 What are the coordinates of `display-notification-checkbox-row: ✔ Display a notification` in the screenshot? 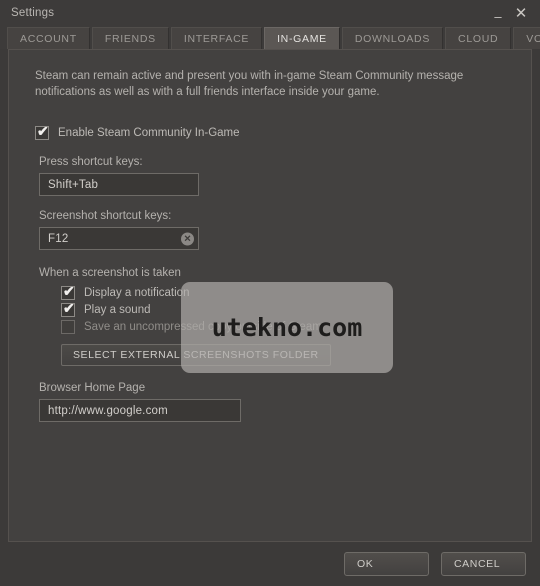 It's located at (285, 291).